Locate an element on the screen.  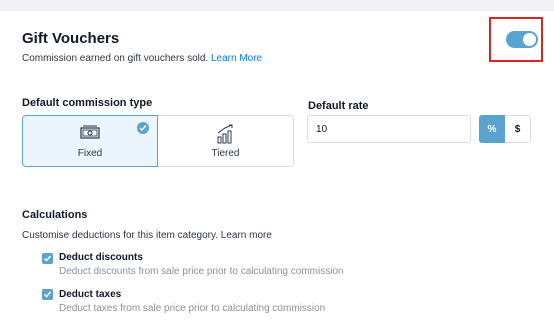
deduct-discounts-title: Deduct discounts is located at coordinates (101, 257).